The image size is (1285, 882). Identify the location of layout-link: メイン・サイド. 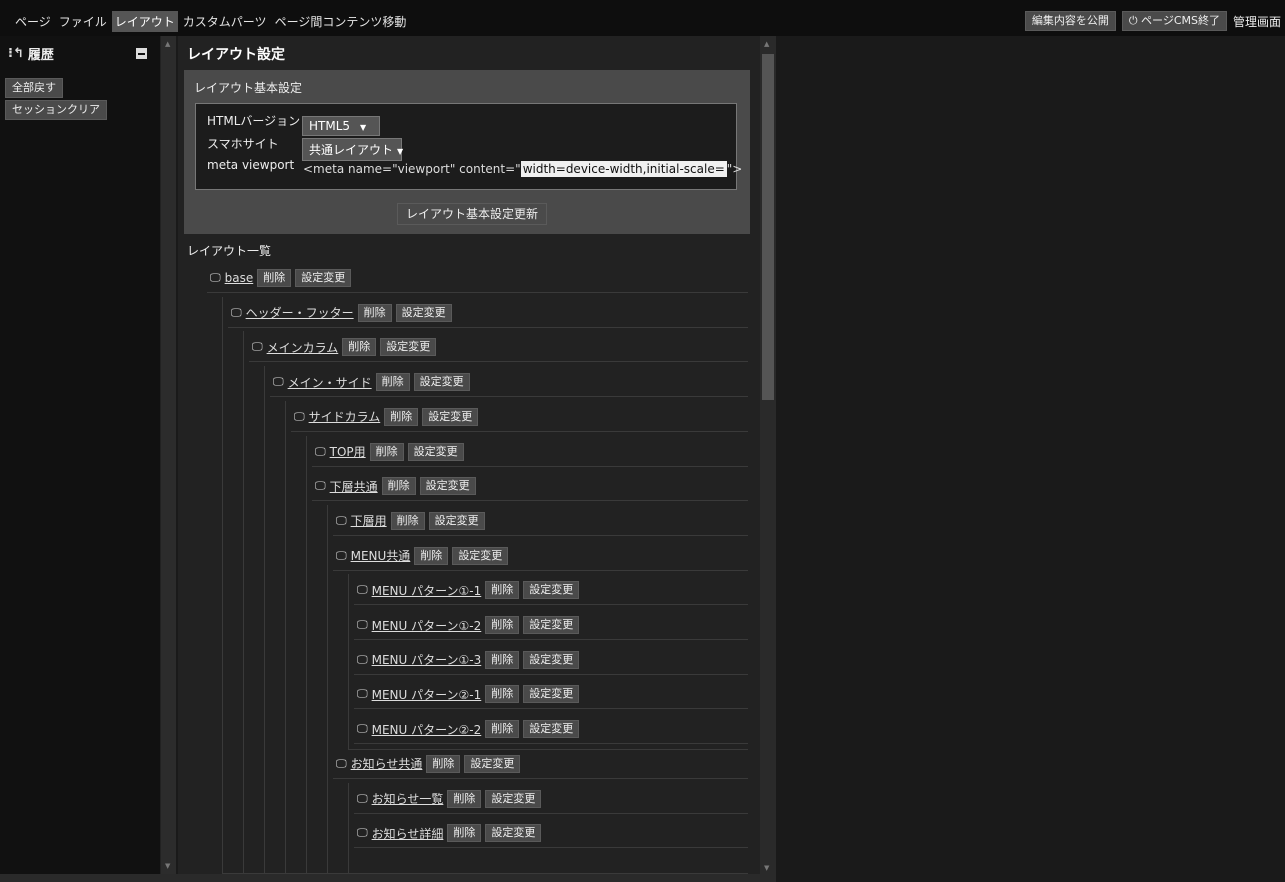
(330, 382).